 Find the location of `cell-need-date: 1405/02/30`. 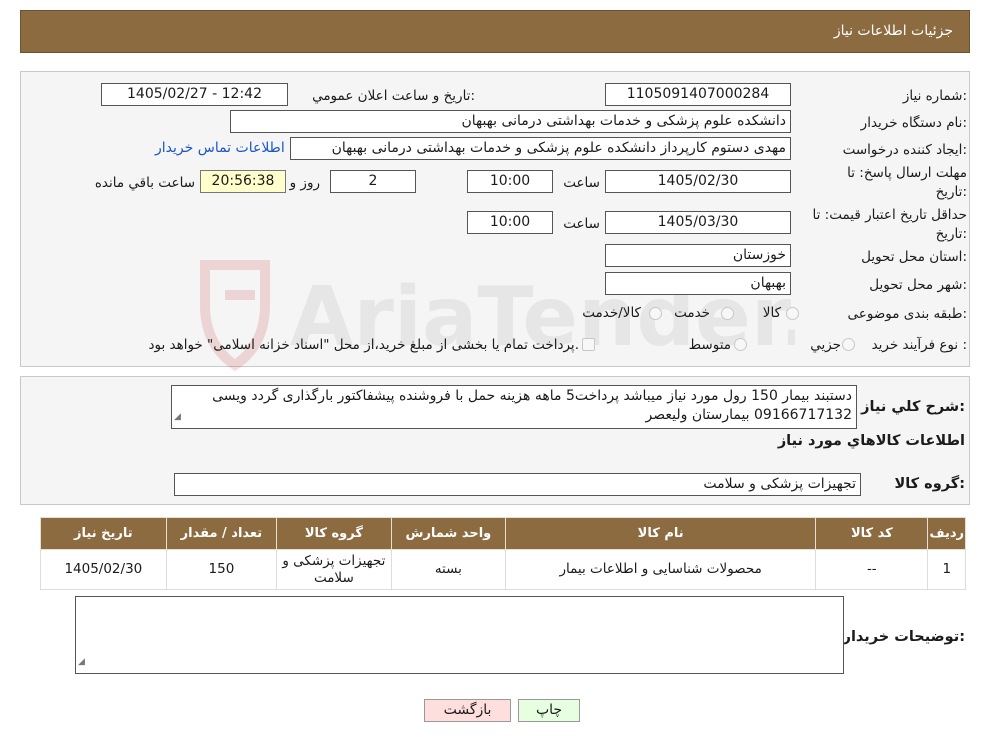

cell-need-date: 1405/02/30 is located at coordinates (103, 569).